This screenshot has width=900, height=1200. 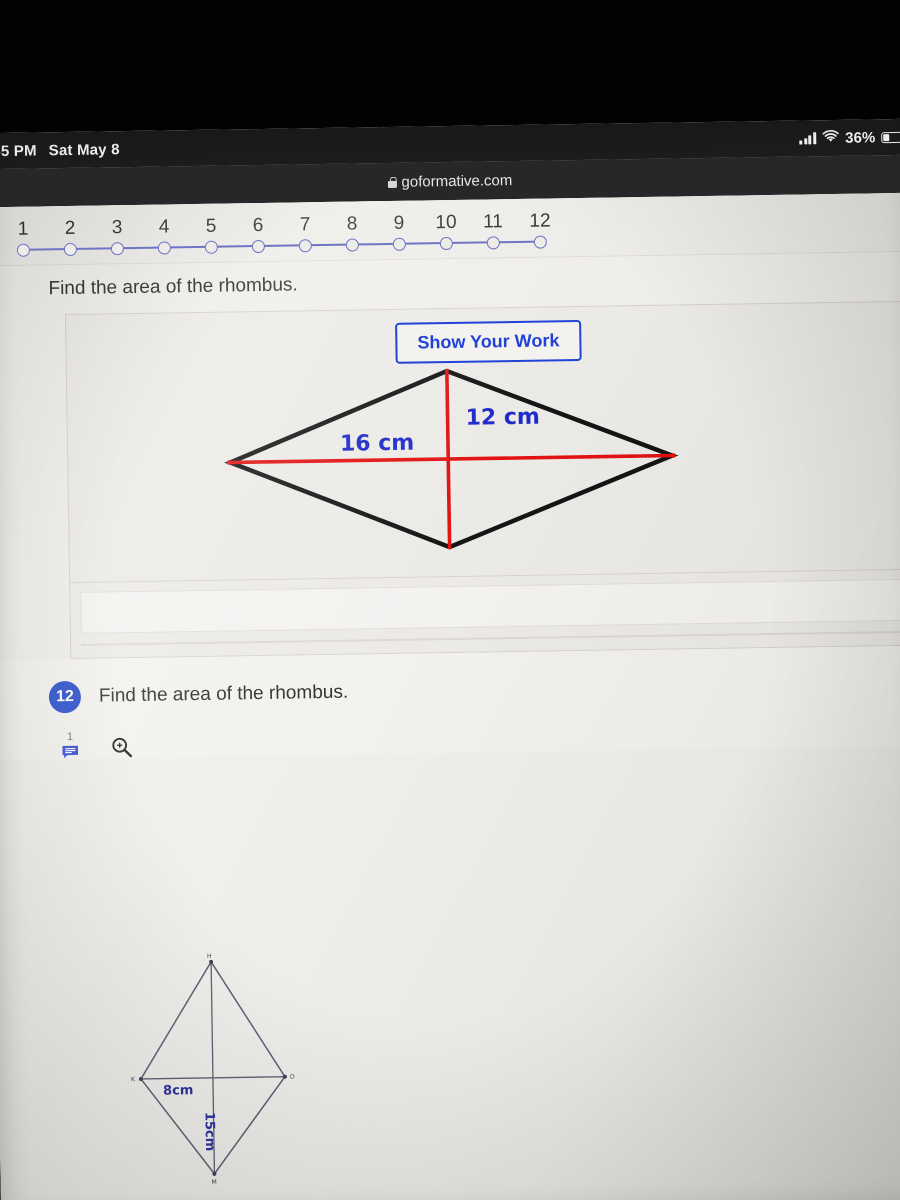 I want to click on answer-underline, so click(x=490, y=638).